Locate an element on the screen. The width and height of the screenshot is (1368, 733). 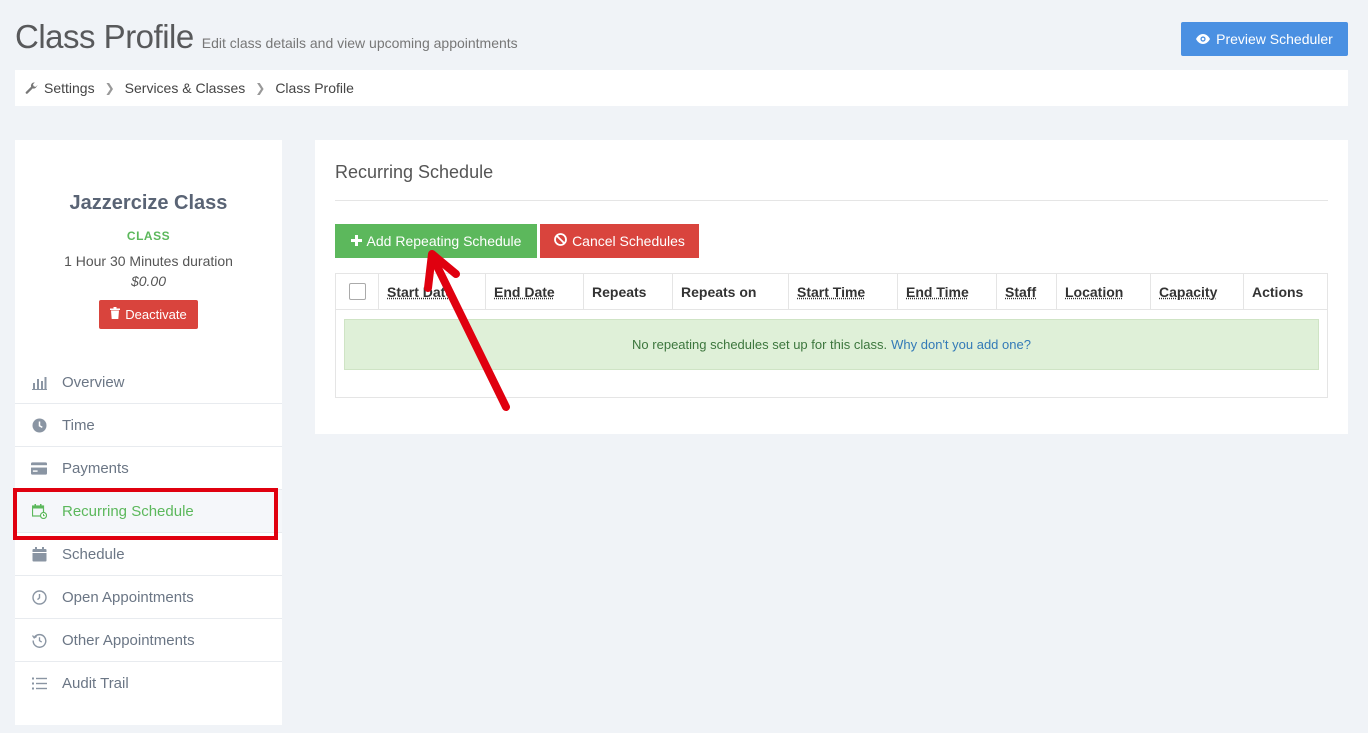
column-header-capacity: Capacity is located at coordinates (1197, 291).